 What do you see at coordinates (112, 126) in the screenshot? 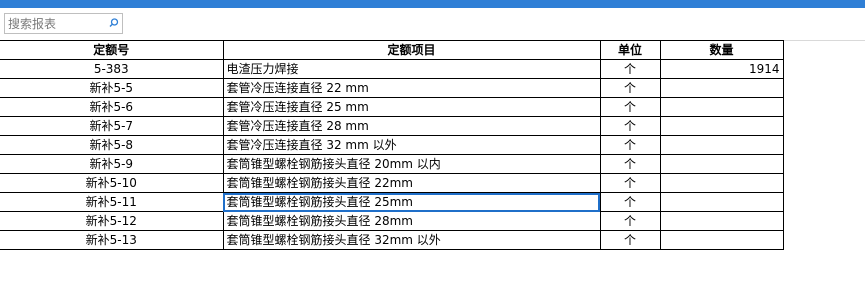
I see `cell-code: 新补5-7` at bounding box center [112, 126].